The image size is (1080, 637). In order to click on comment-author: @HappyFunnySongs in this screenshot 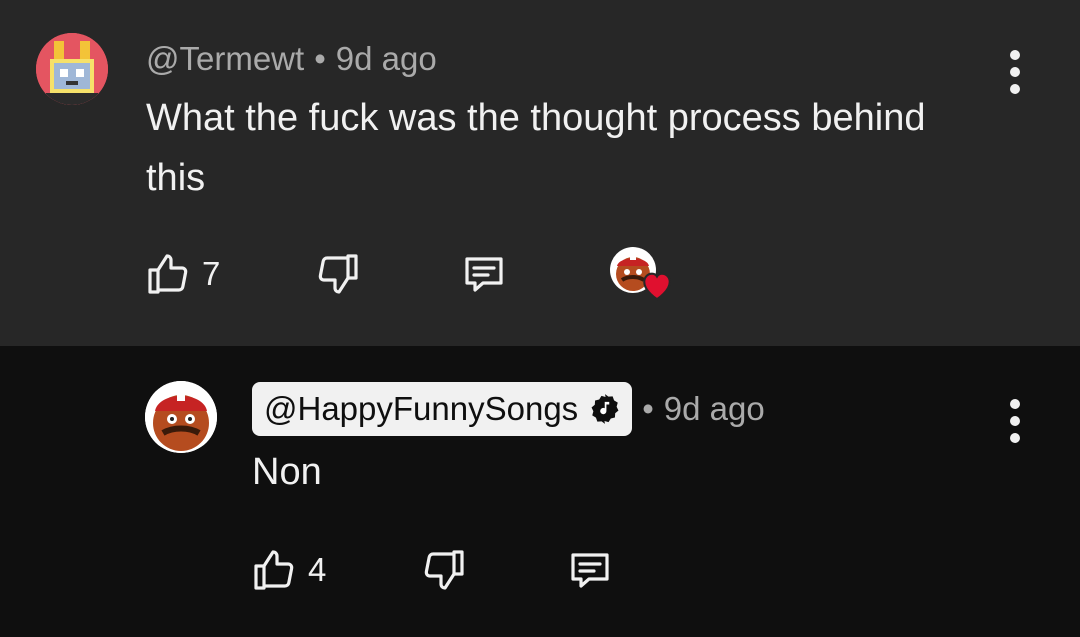, I will do `click(421, 408)`.